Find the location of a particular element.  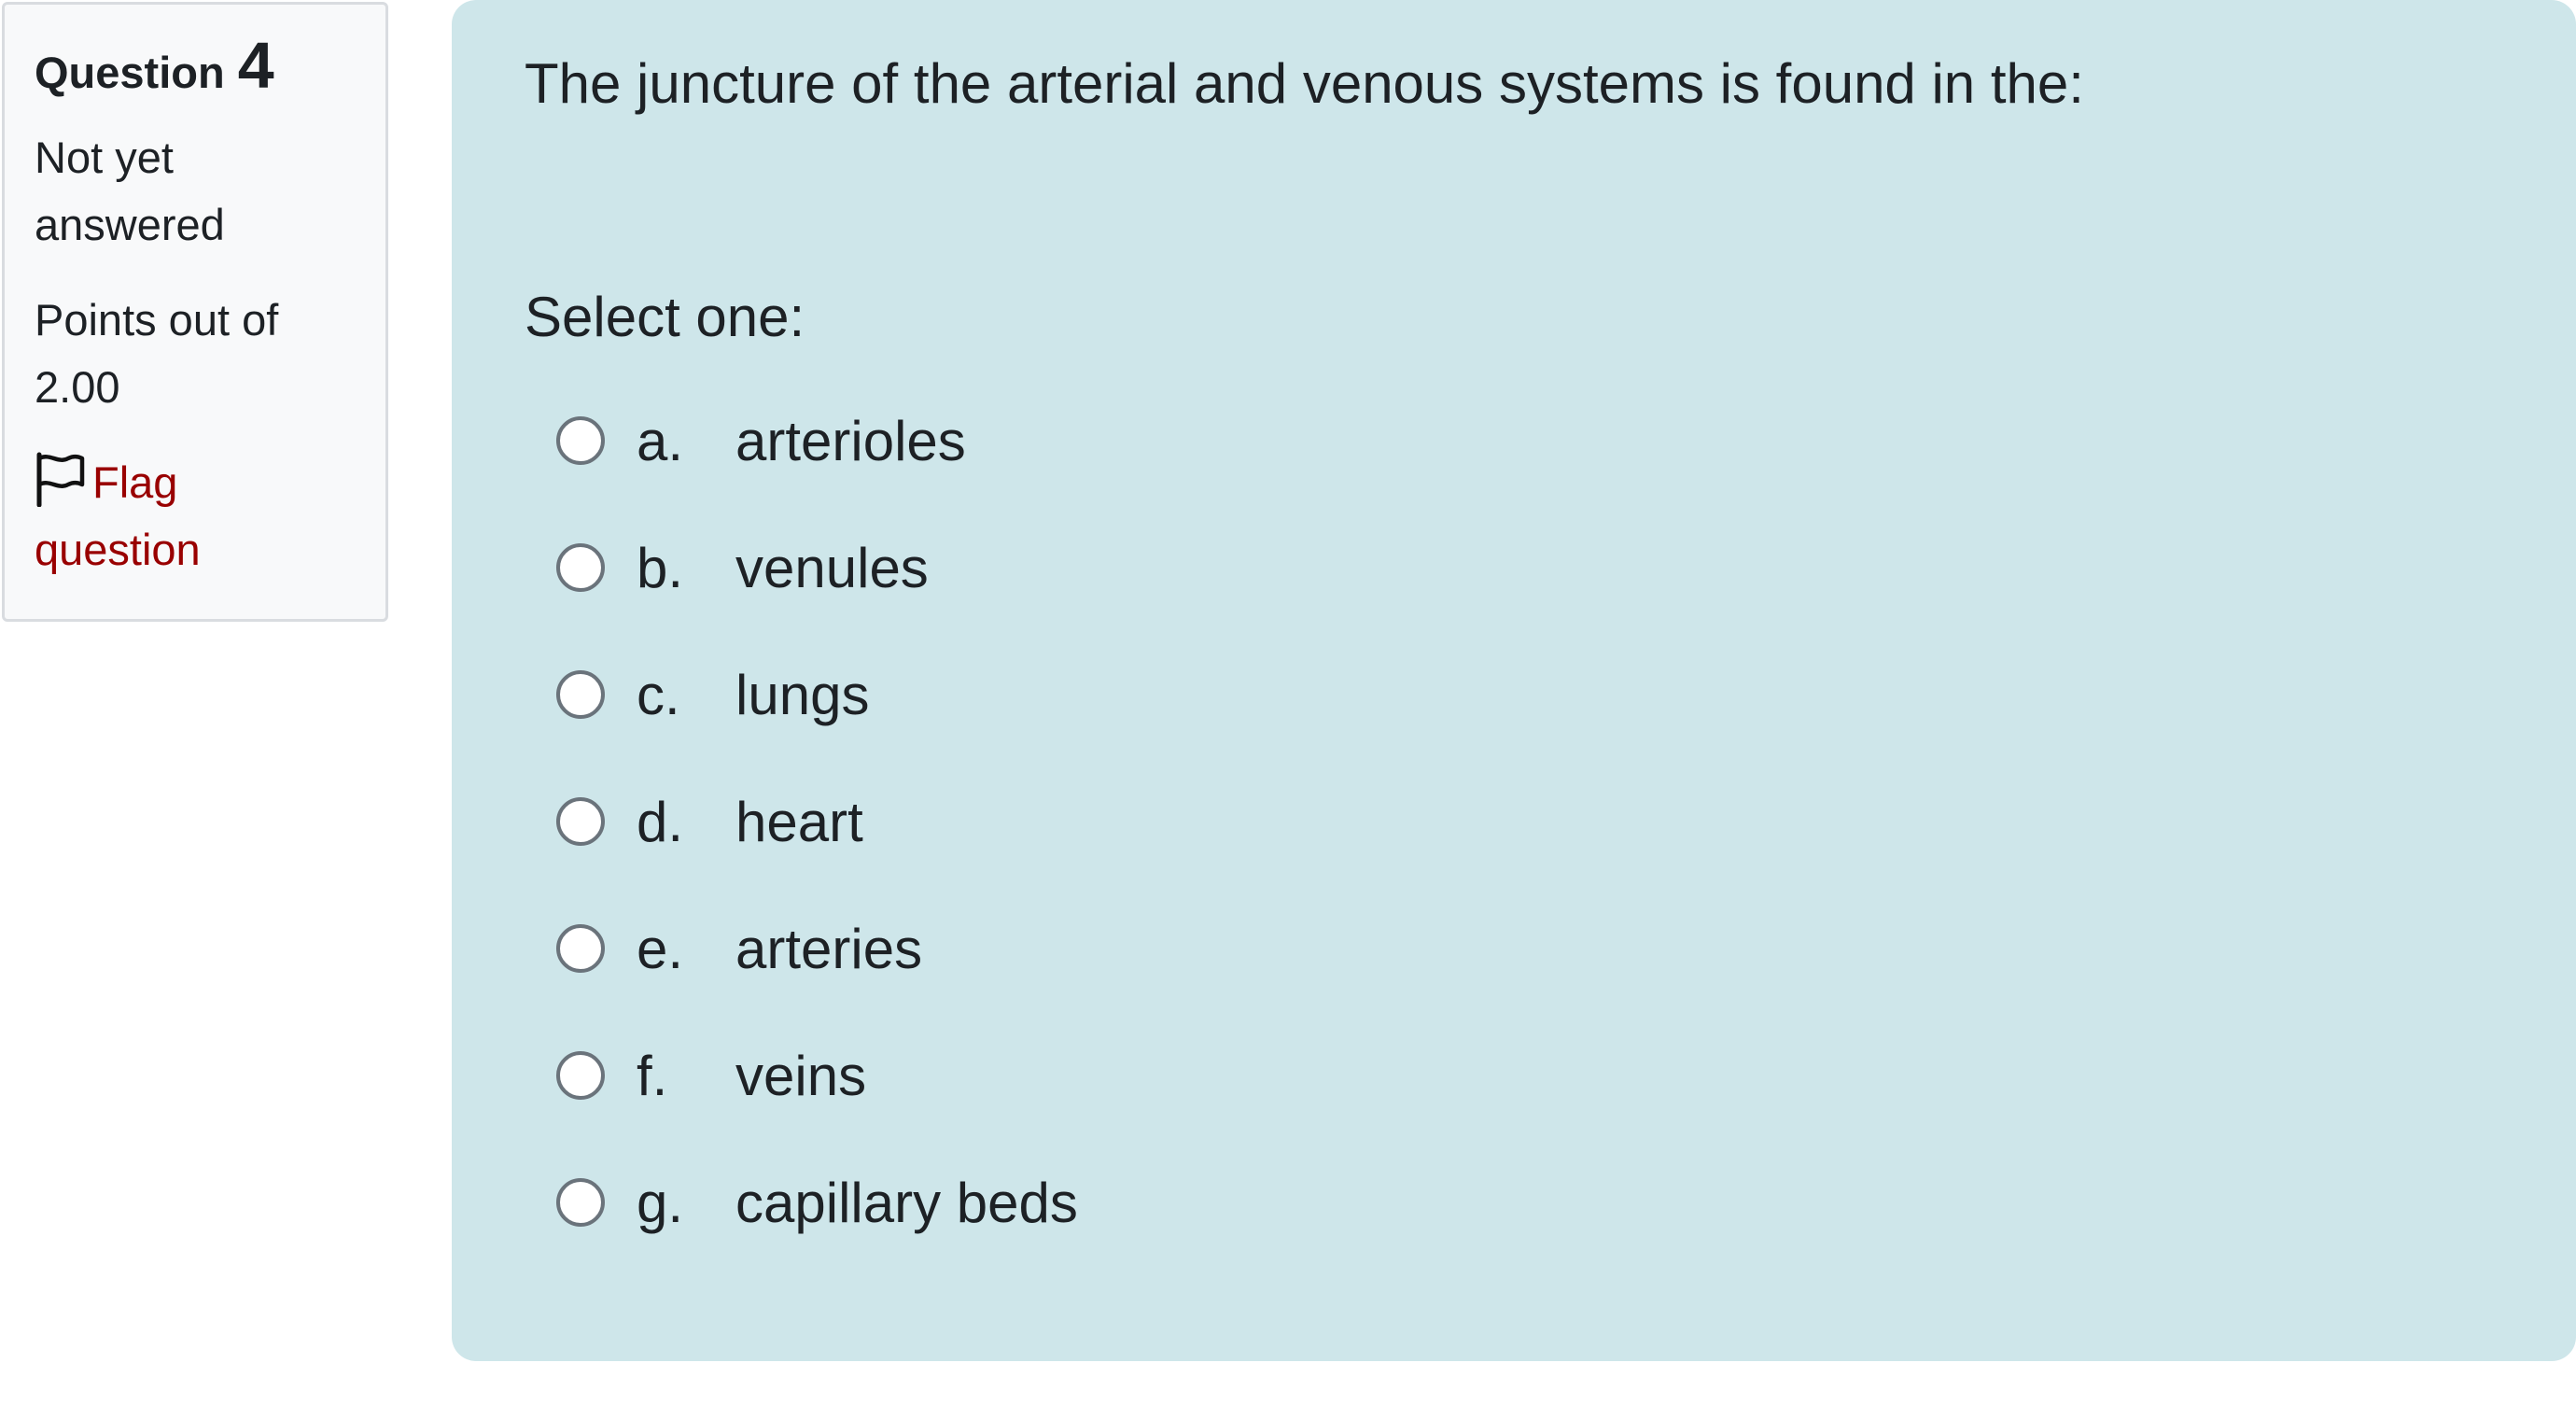

question-number-heading: Question 4 is located at coordinates (195, 65).